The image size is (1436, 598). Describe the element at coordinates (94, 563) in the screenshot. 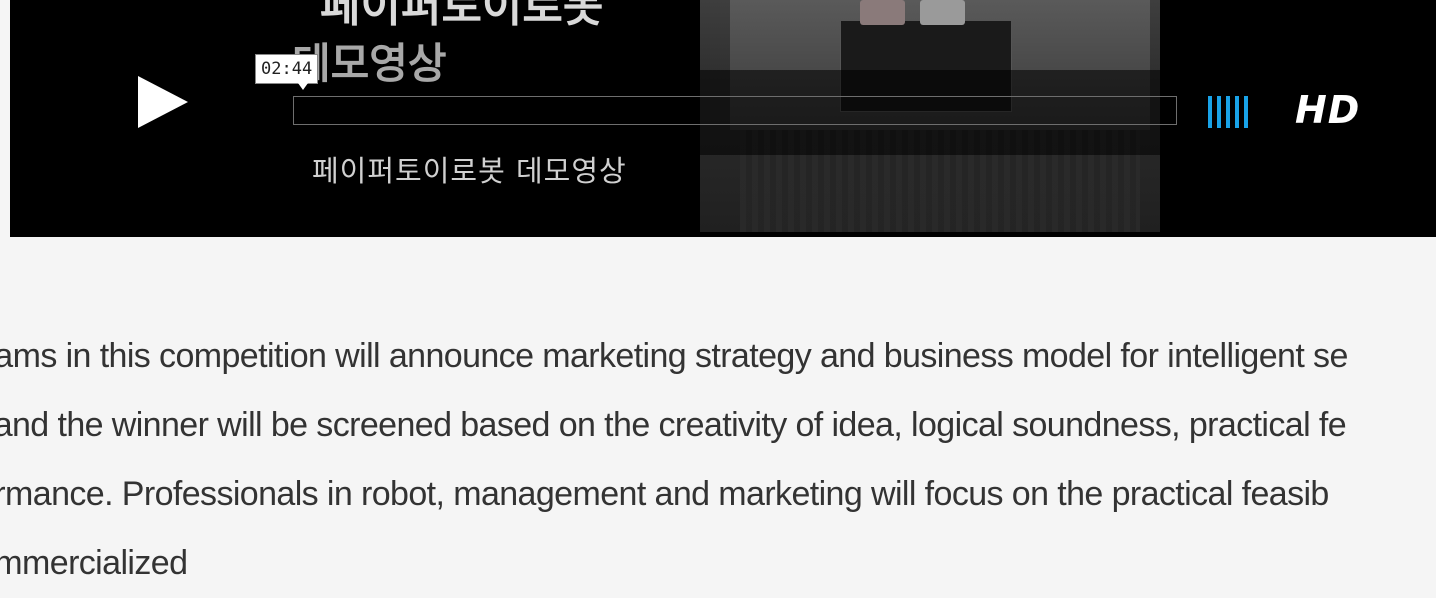

I see `article-line: ommercialized` at that location.